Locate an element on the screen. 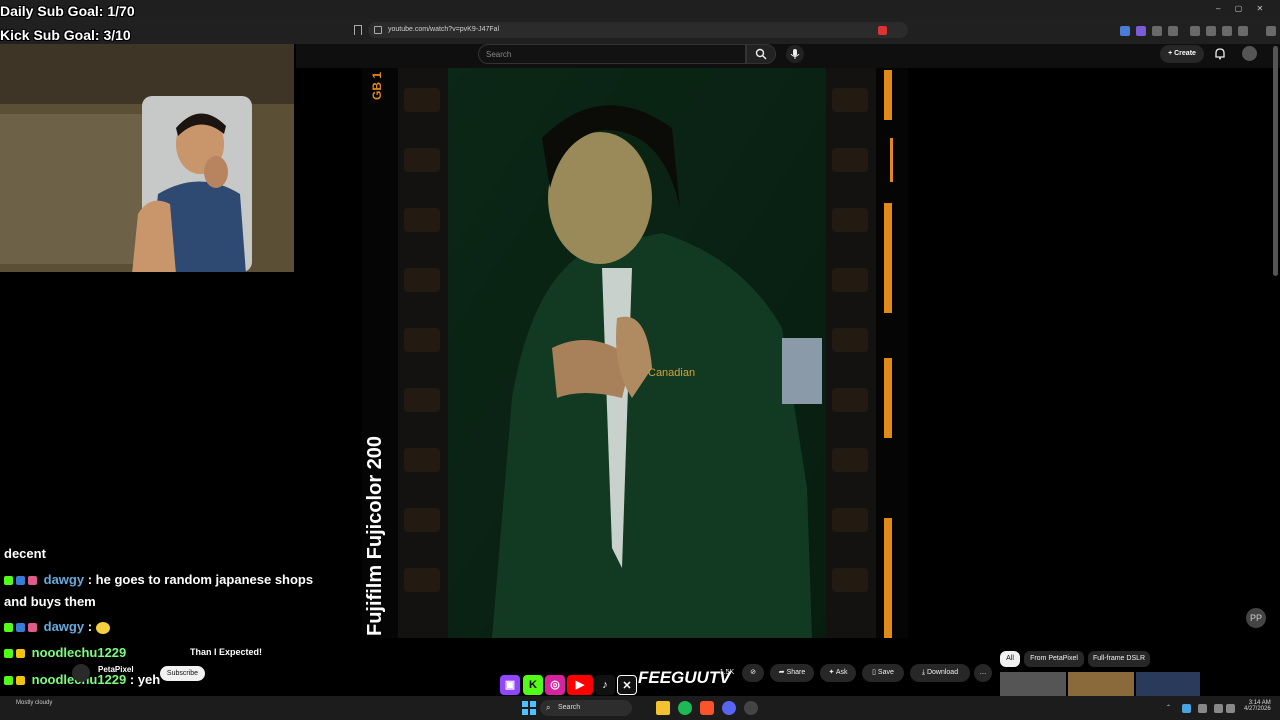 The height and width of the screenshot is (720, 1280). clock: 3:14 AM 4/27/2026 is located at coordinates (1257, 706).